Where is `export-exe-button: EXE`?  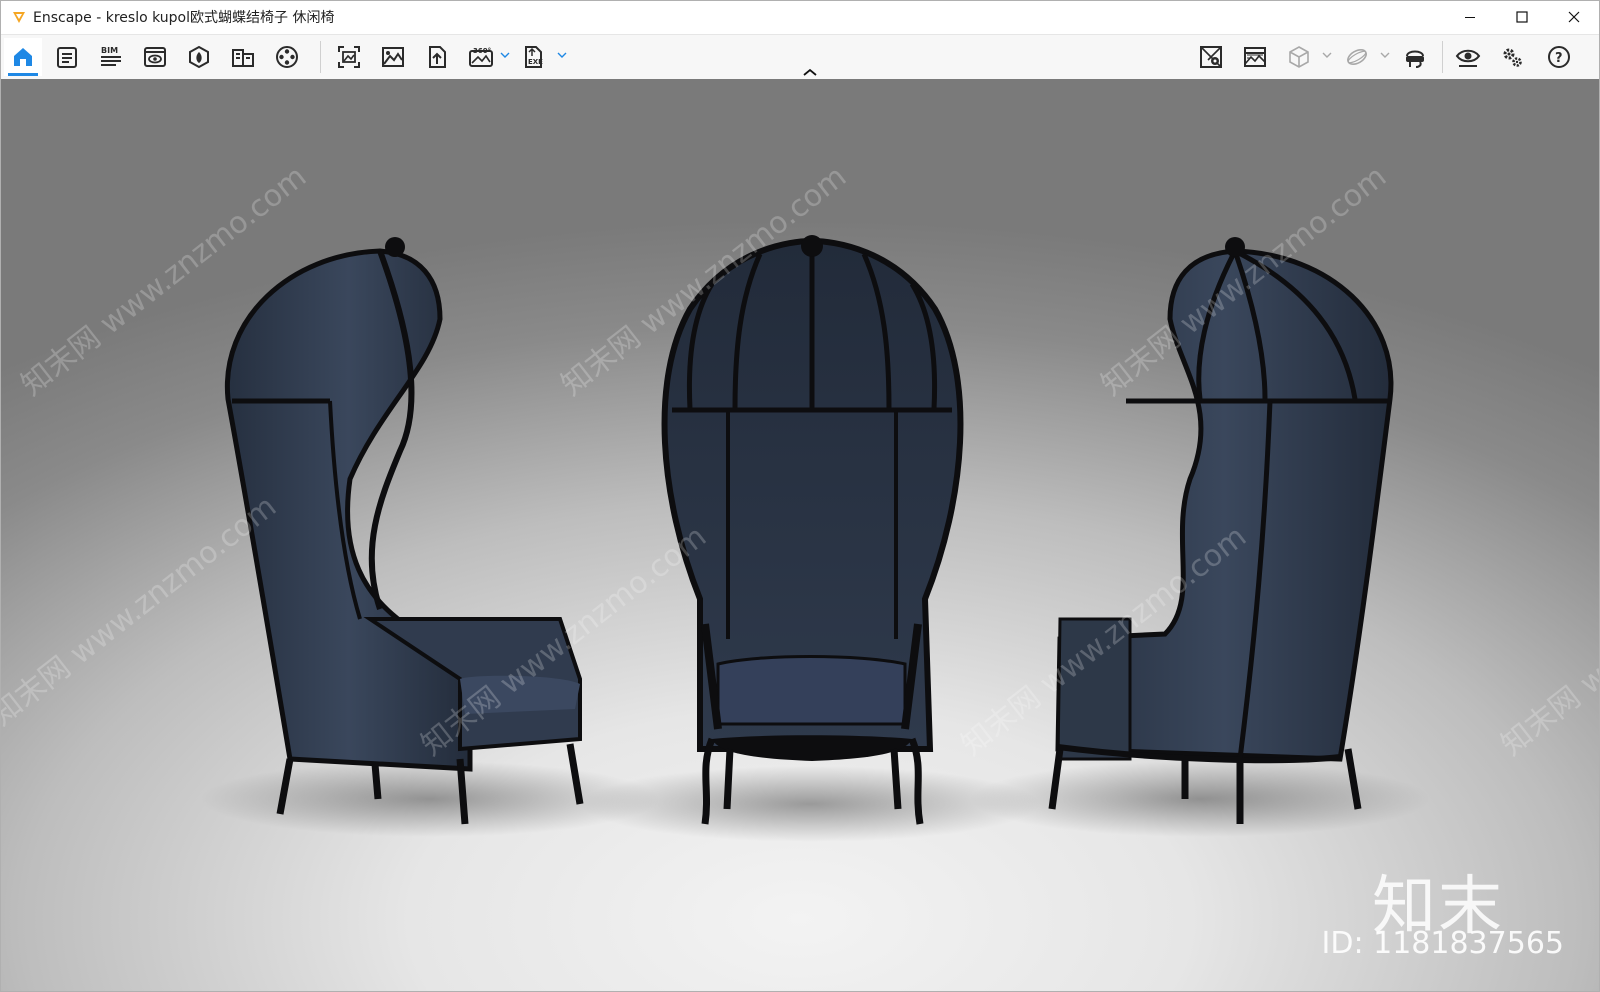
export-exe-button: EXE is located at coordinates (533, 57).